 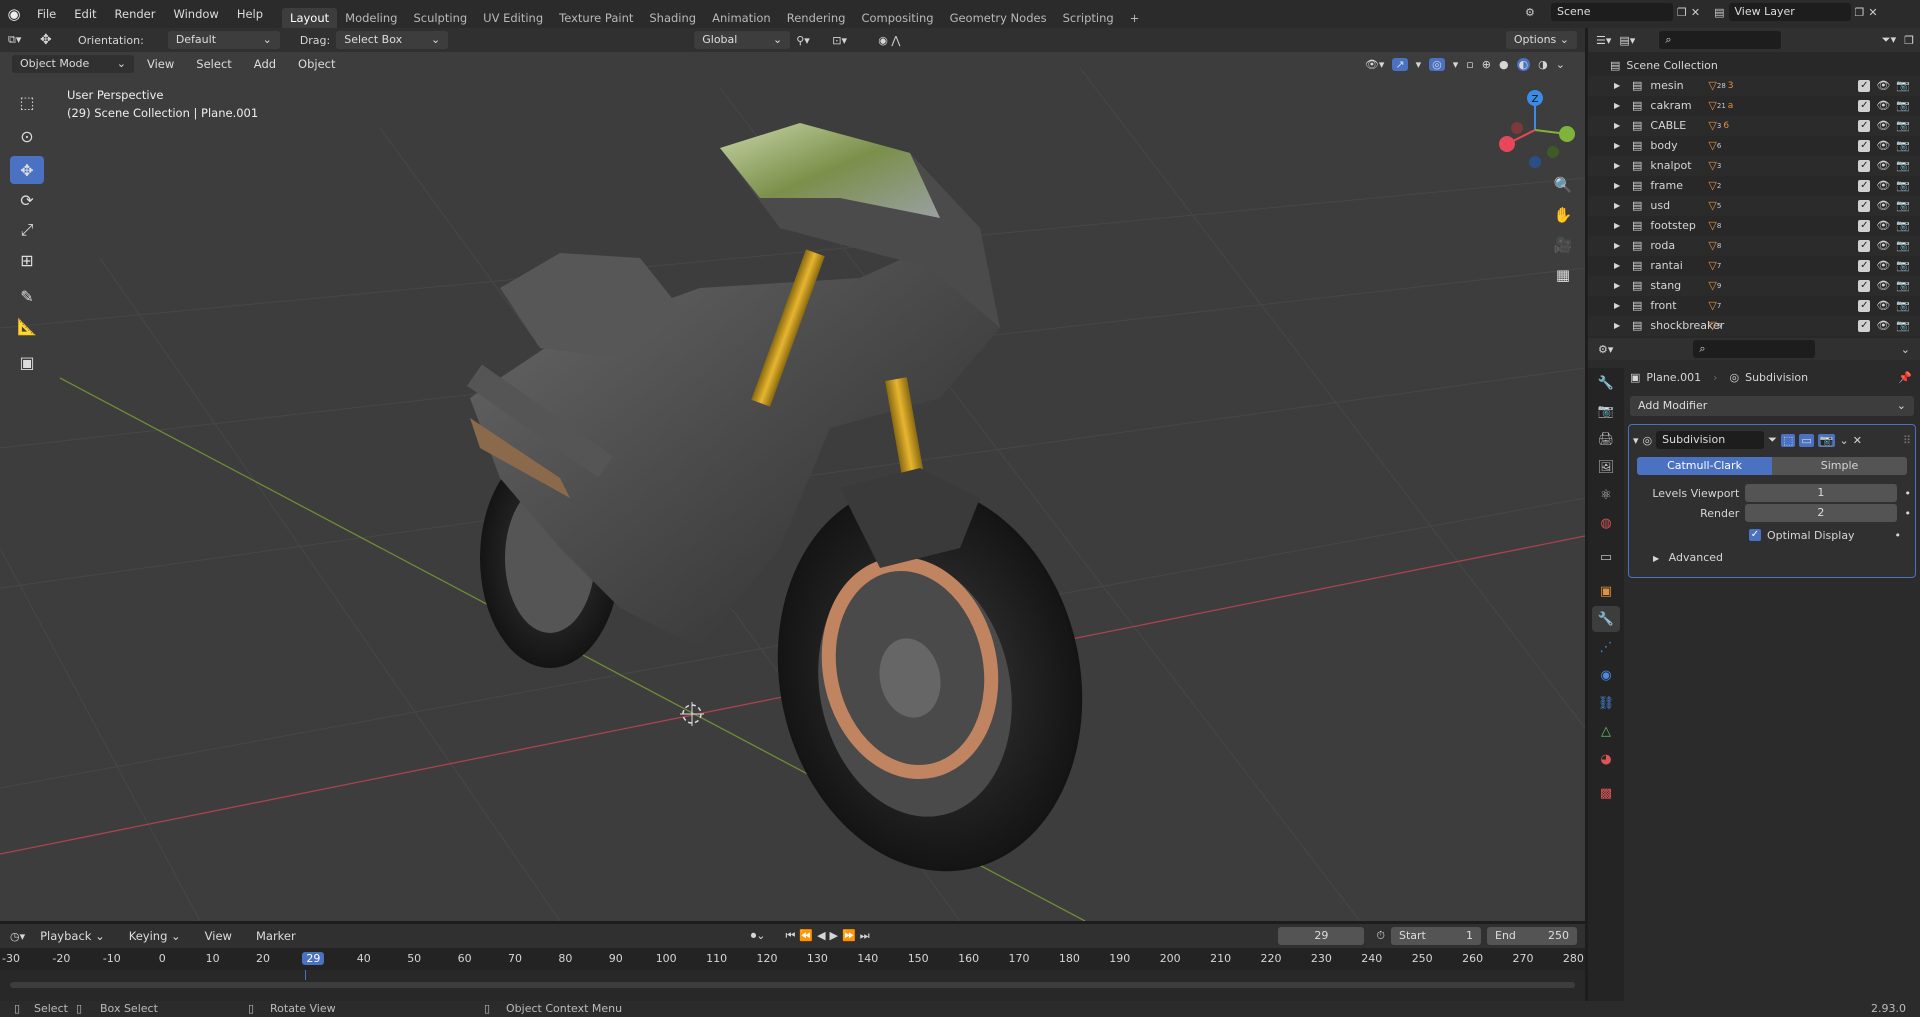 I want to click on scene-icon: ⚙, so click(x=1536, y=12).